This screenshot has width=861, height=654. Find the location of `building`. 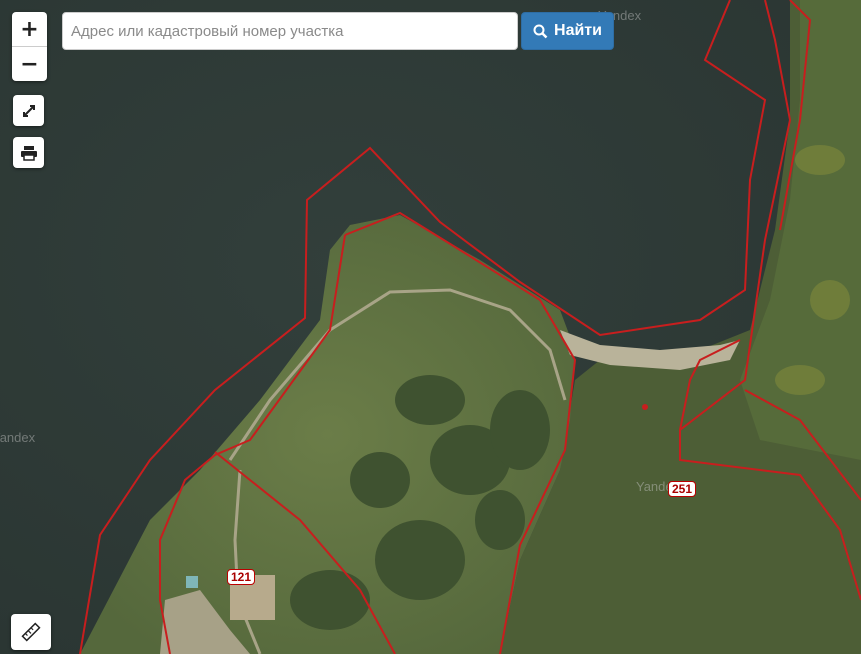

building is located at coordinates (192, 582).